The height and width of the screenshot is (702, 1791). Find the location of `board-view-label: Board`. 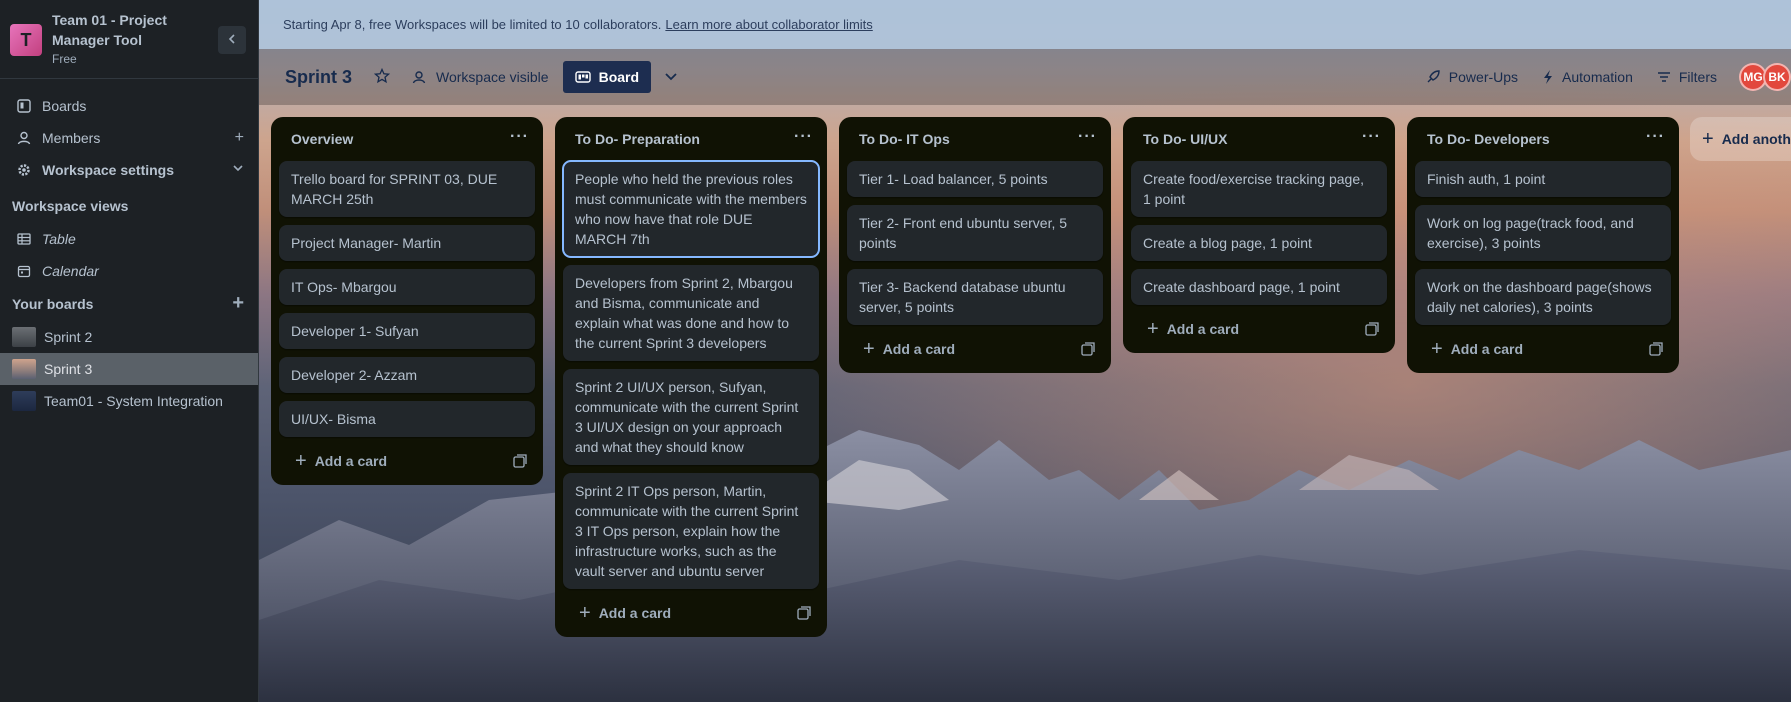

board-view-label: Board is located at coordinates (619, 77).